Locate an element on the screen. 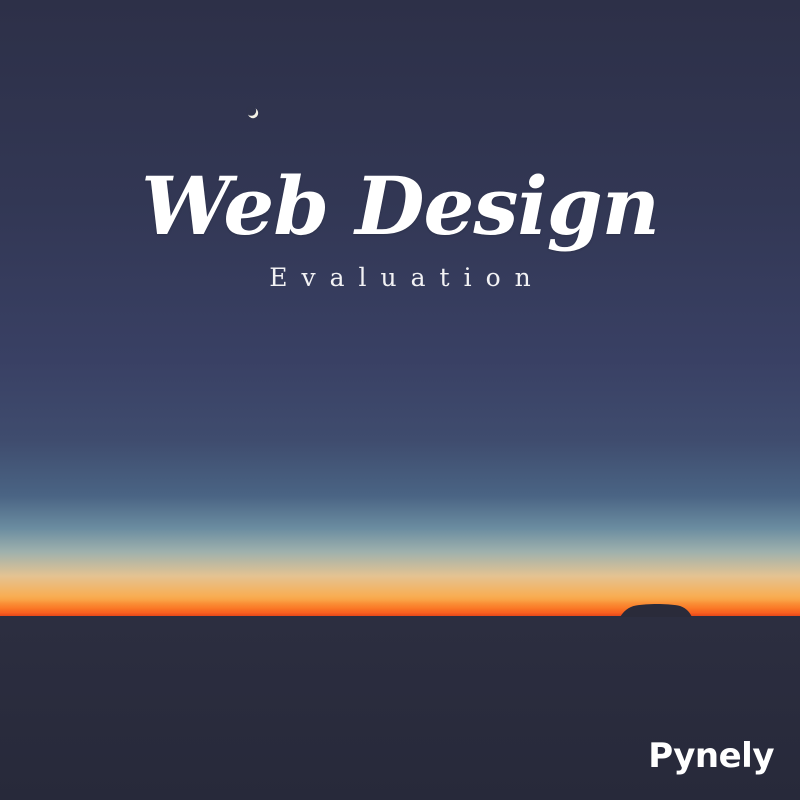  poster-title: Web Design is located at coordinates (400, 206).